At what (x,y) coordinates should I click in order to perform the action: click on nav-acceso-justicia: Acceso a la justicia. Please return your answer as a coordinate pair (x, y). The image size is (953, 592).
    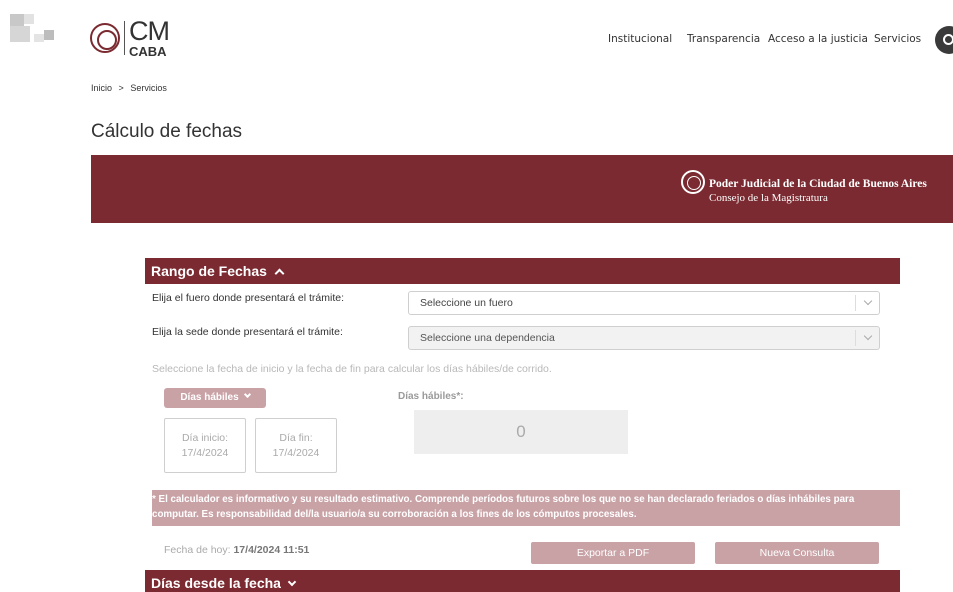
    Looking at the image, I should click on (818, 39).